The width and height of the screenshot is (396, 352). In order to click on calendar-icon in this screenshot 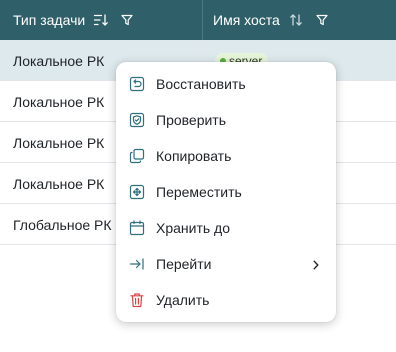, I will do `click(137, 228)`.